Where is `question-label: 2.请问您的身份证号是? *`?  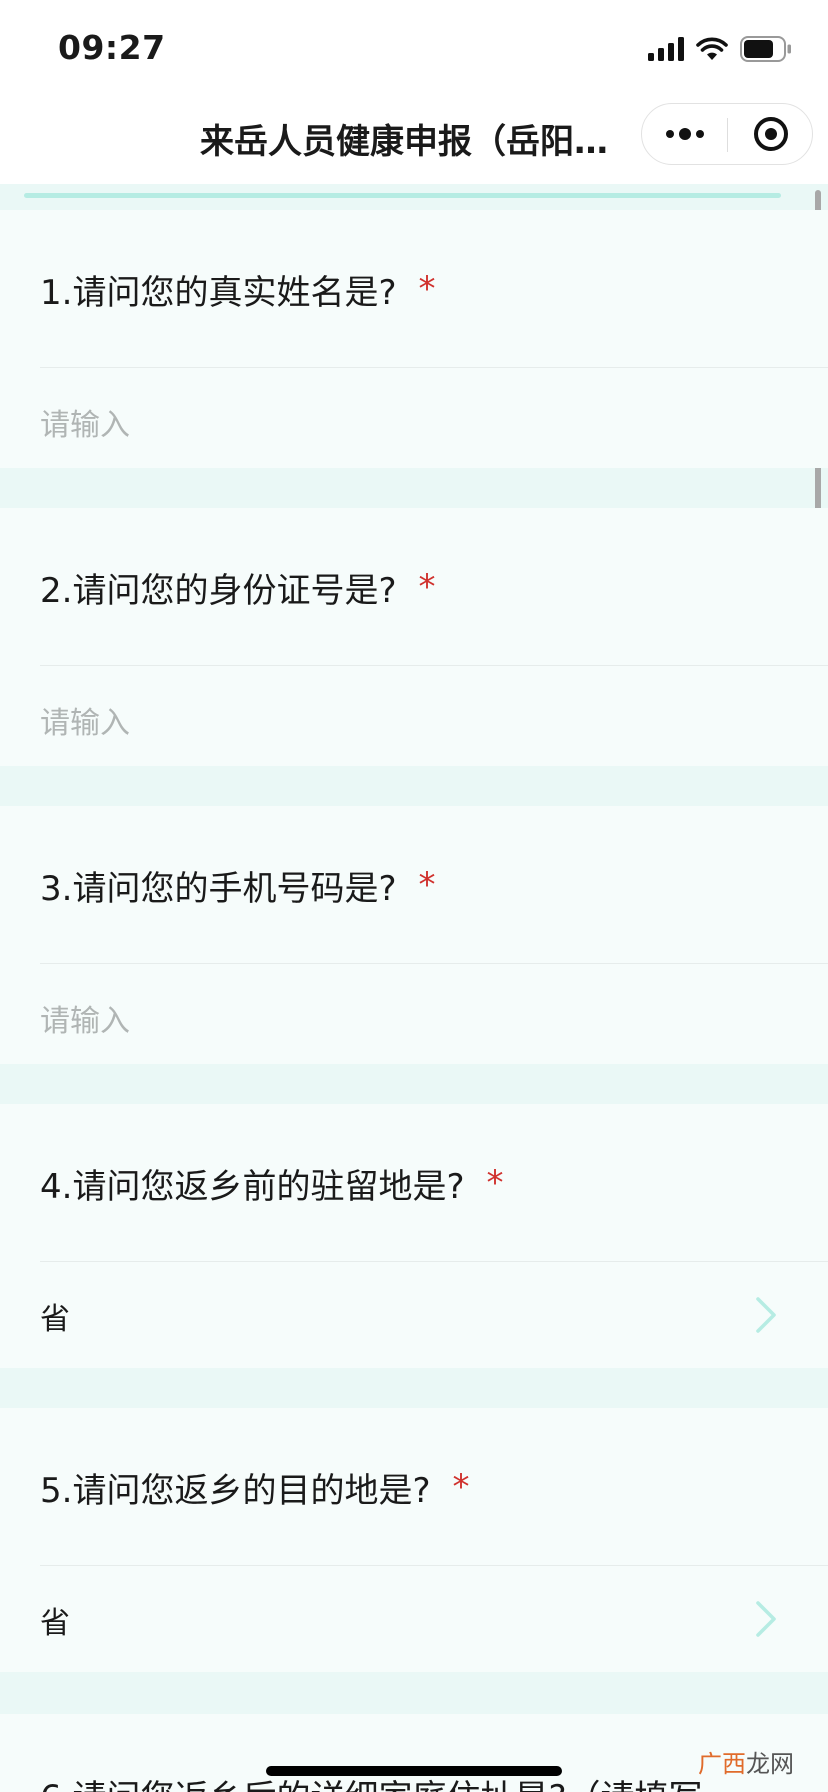
question-label: 2.请问您的身份证号是? * is located at coordinates (238, 587).